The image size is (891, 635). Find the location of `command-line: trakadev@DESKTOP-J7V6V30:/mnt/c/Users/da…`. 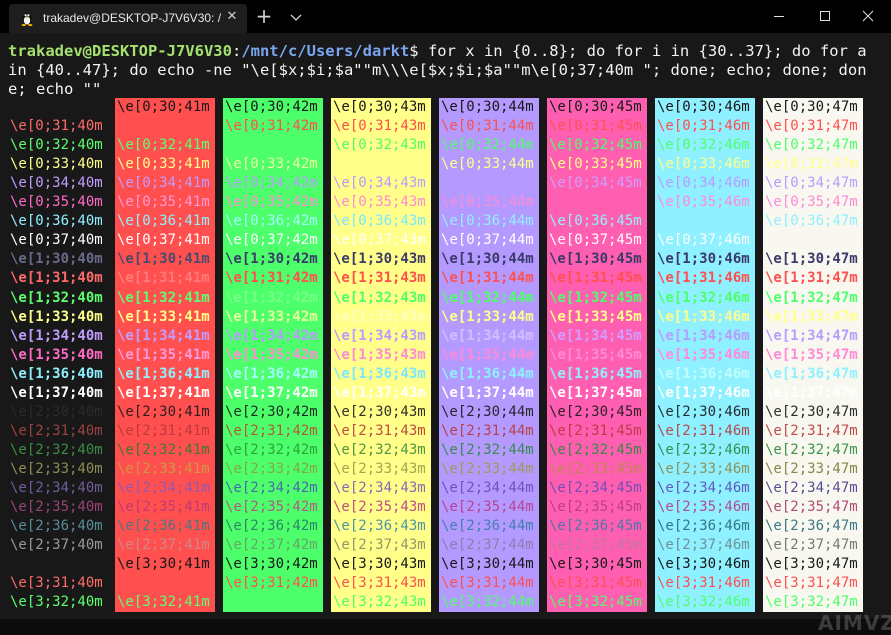

command-line: trakadev@DESKTOP-J7V6V30:/mnt/c/Users/da… is located at coordinates (443, 71).